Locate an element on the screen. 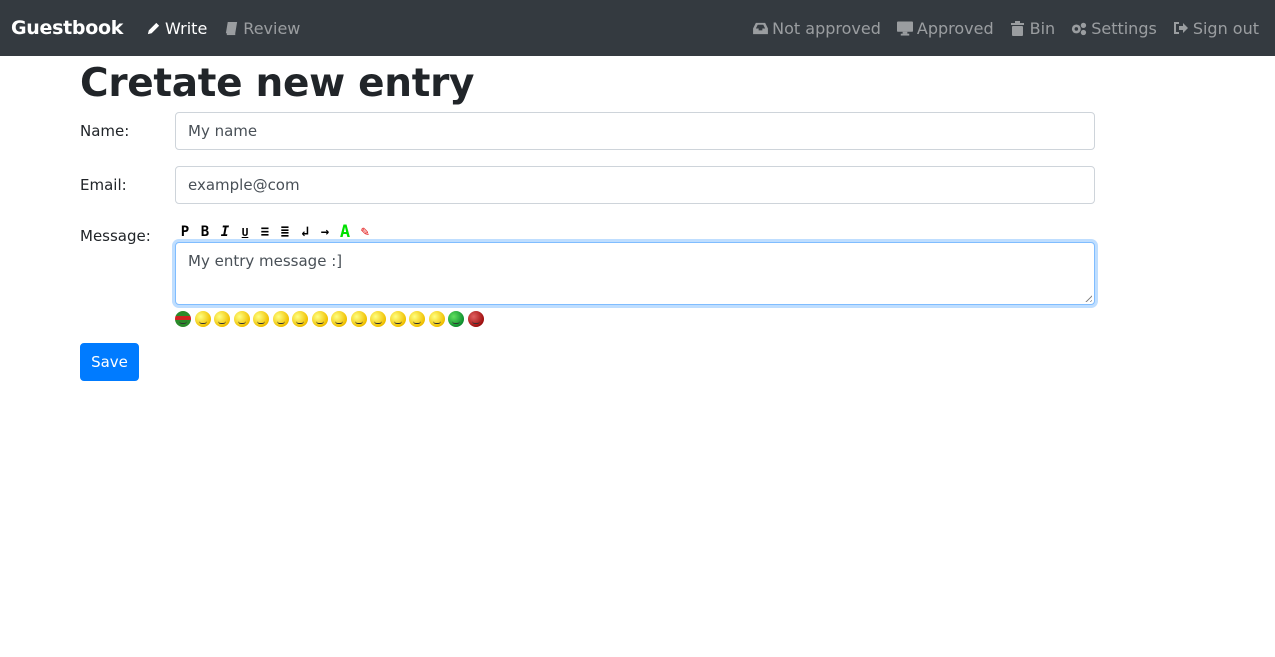  name-row: Name: My name is located at coordinates (677, 131).